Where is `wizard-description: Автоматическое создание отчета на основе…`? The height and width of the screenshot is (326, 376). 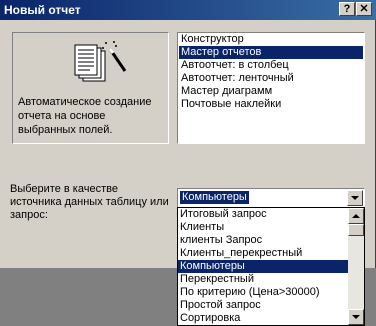 wizard-description: Автоматическое создание отчета на основе… is located at coordinates (85, 116).